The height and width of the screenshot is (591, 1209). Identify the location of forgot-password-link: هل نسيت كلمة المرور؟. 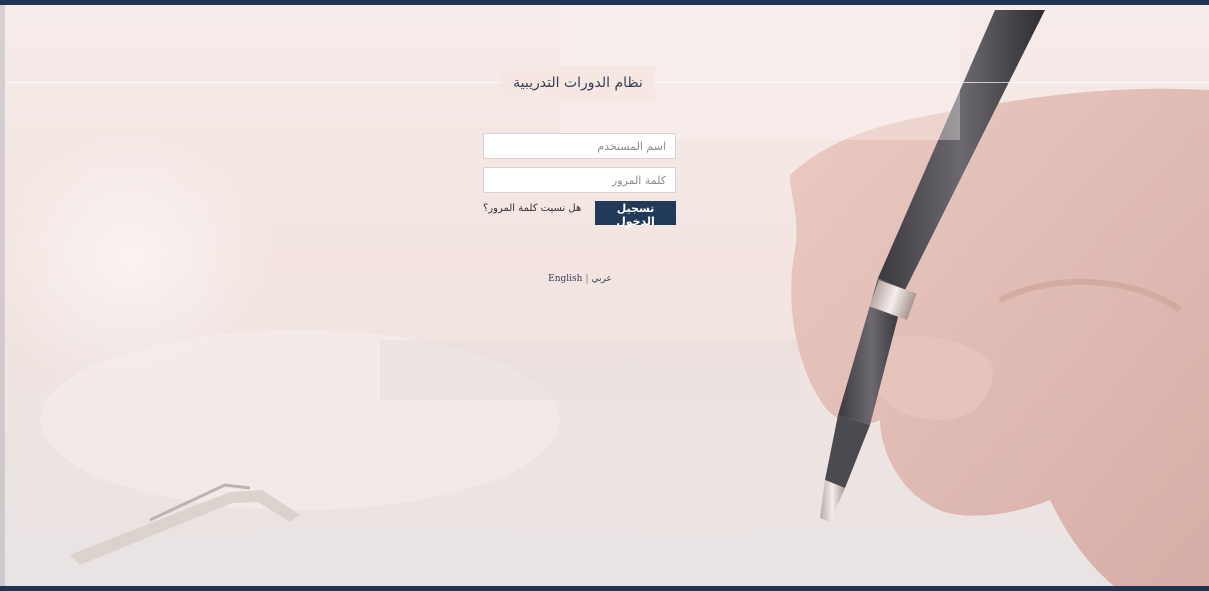
(532, 208).